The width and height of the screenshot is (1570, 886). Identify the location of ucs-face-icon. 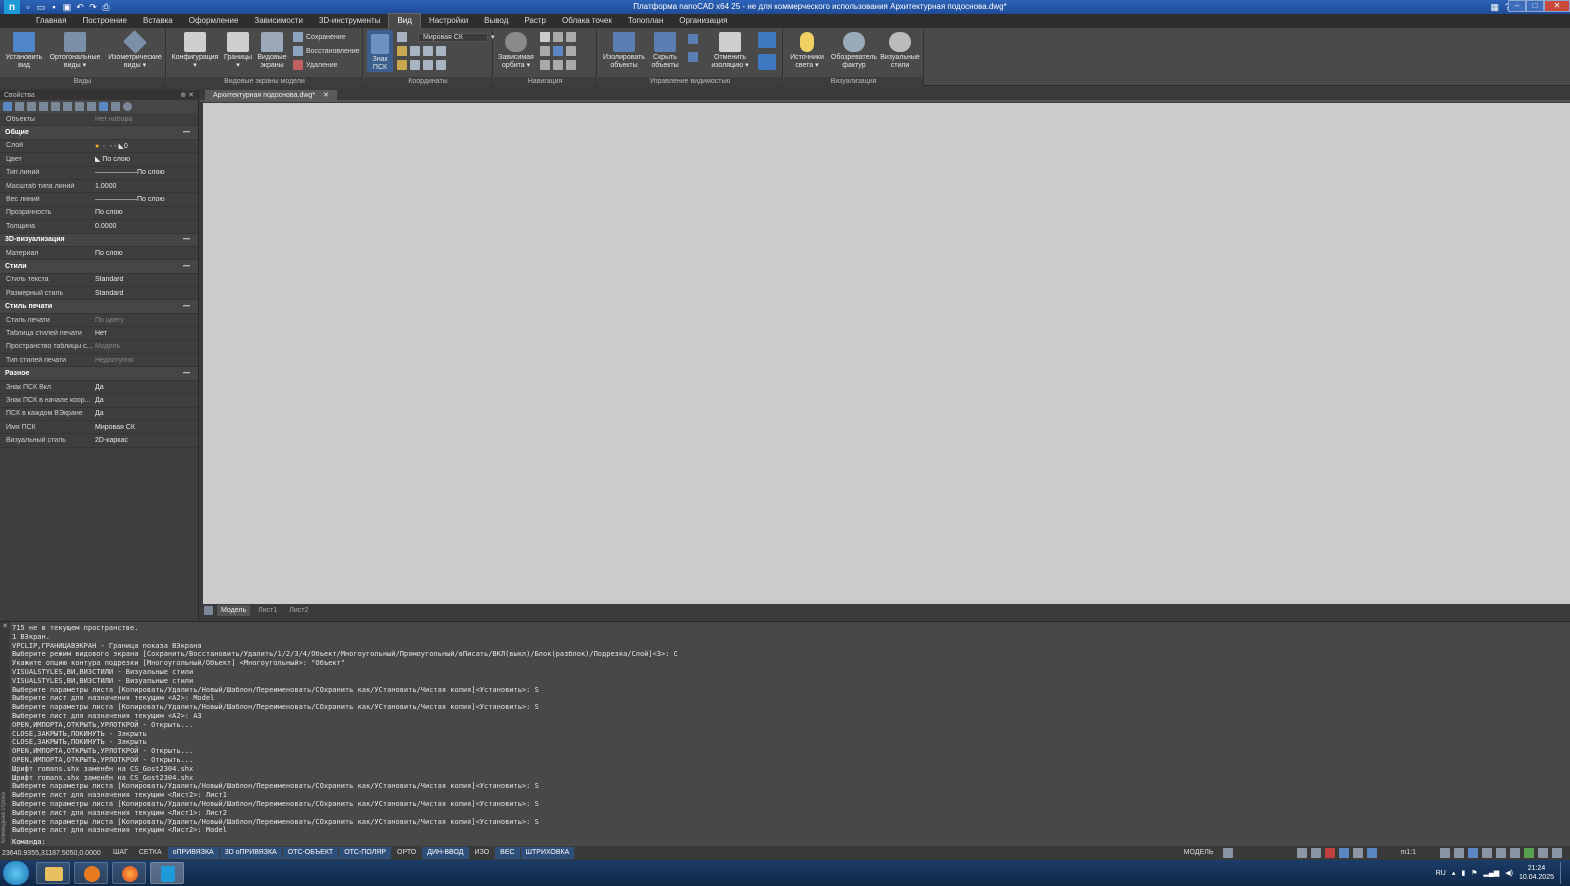
(441, 65).